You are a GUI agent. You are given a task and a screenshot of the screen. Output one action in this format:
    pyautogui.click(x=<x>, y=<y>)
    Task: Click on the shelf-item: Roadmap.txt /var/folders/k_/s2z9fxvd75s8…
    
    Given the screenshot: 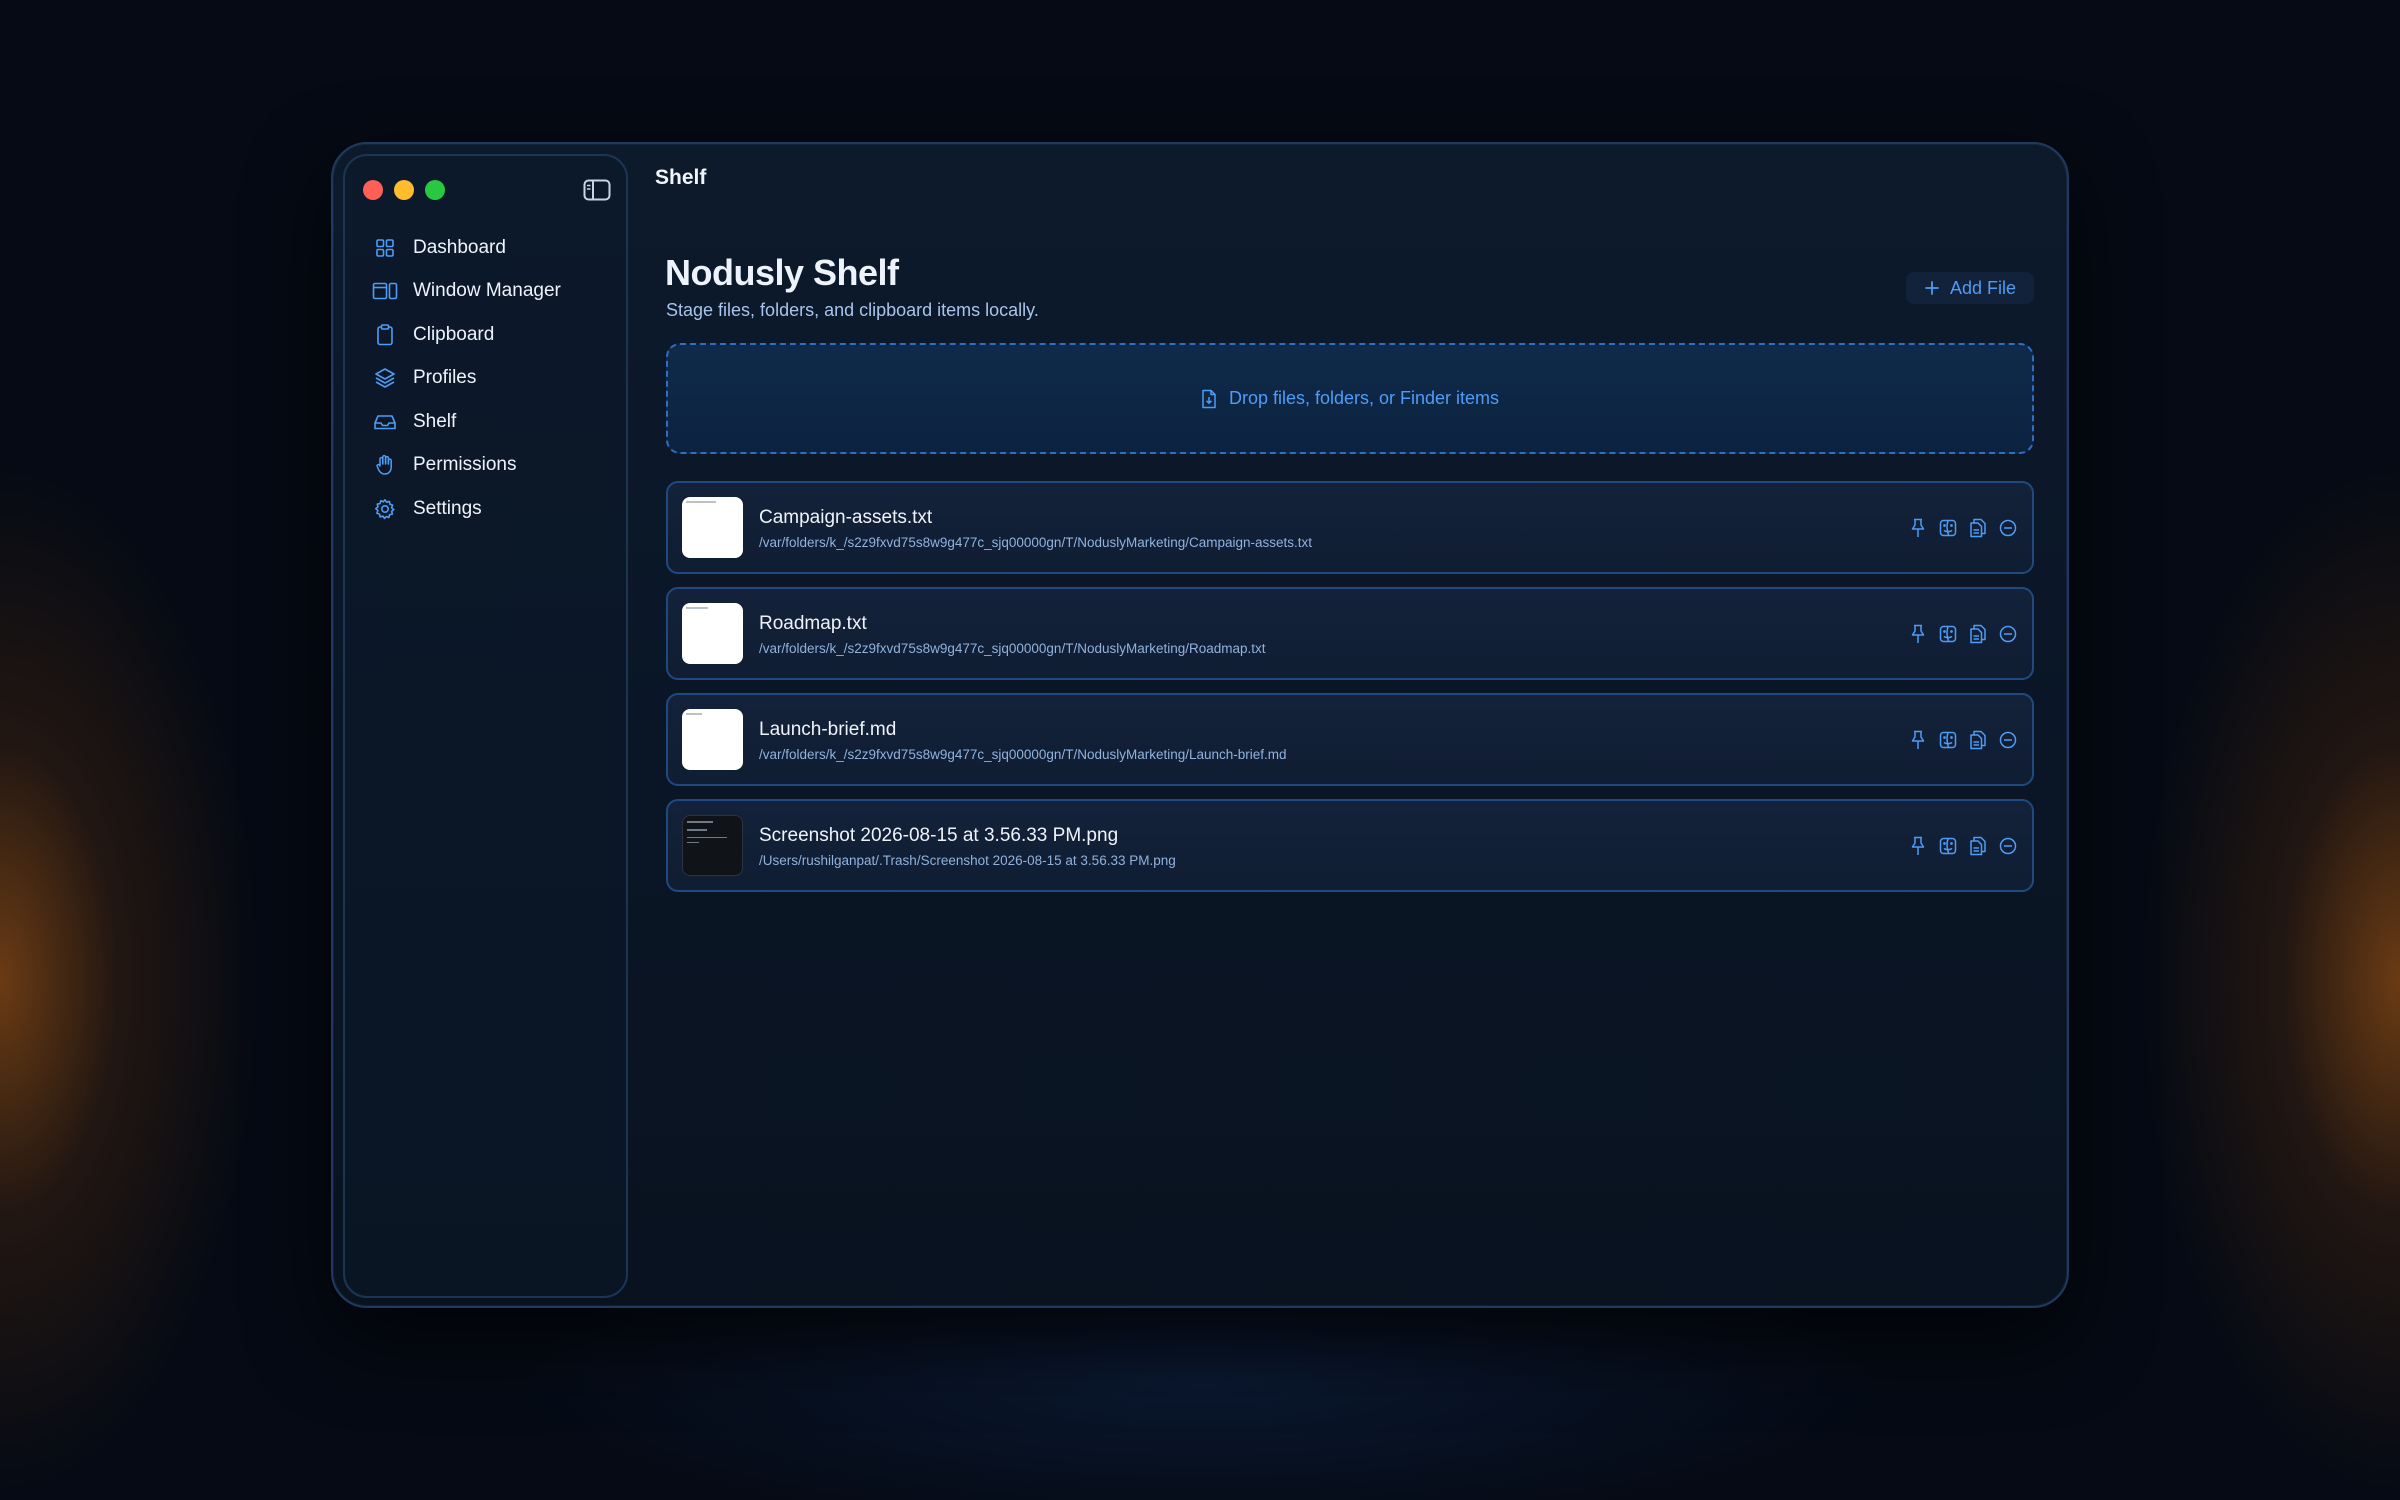 What is the action you would take?
    pyautogui.click(x=1350, y=633)
    